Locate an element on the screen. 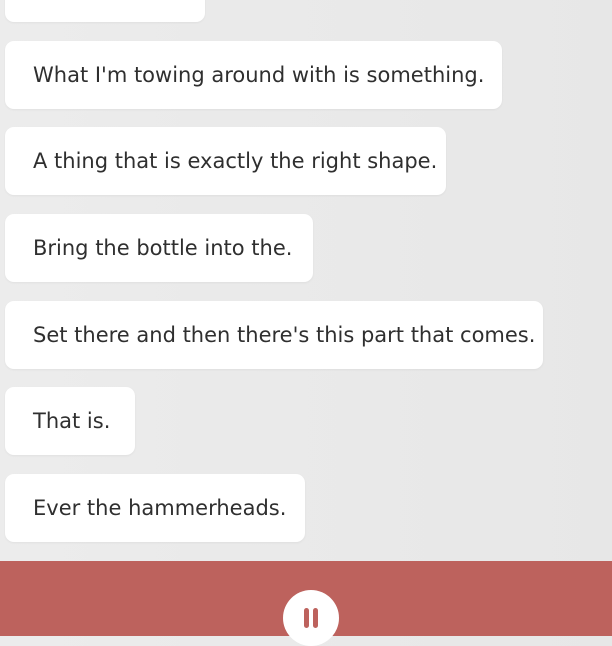  message-text: Ever the hammerheads. is located at coordinates (160, 508).